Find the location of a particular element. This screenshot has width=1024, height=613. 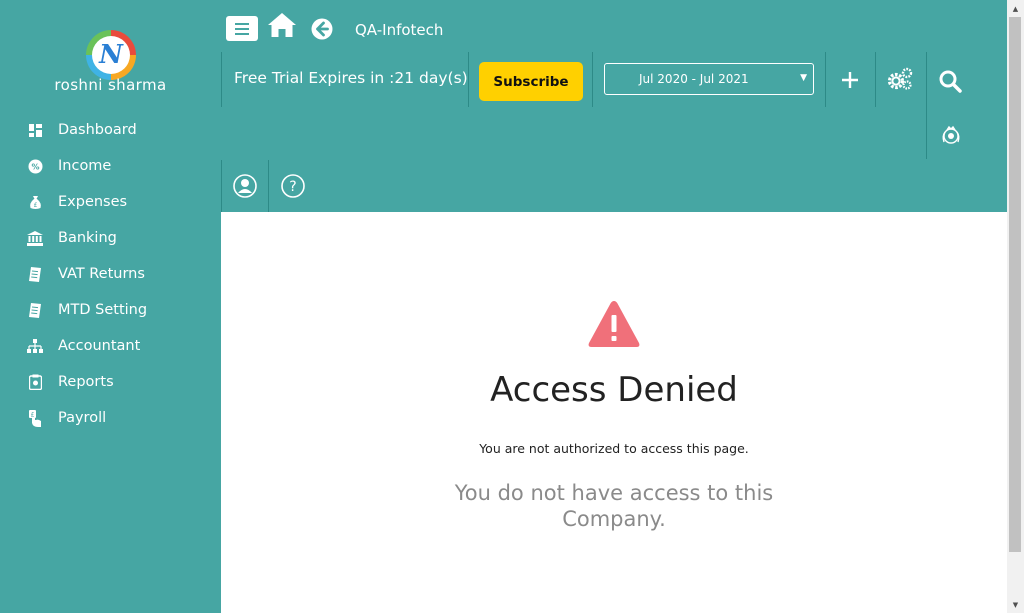

sidebar-item-label: Income is located at coordinates (85, 166).